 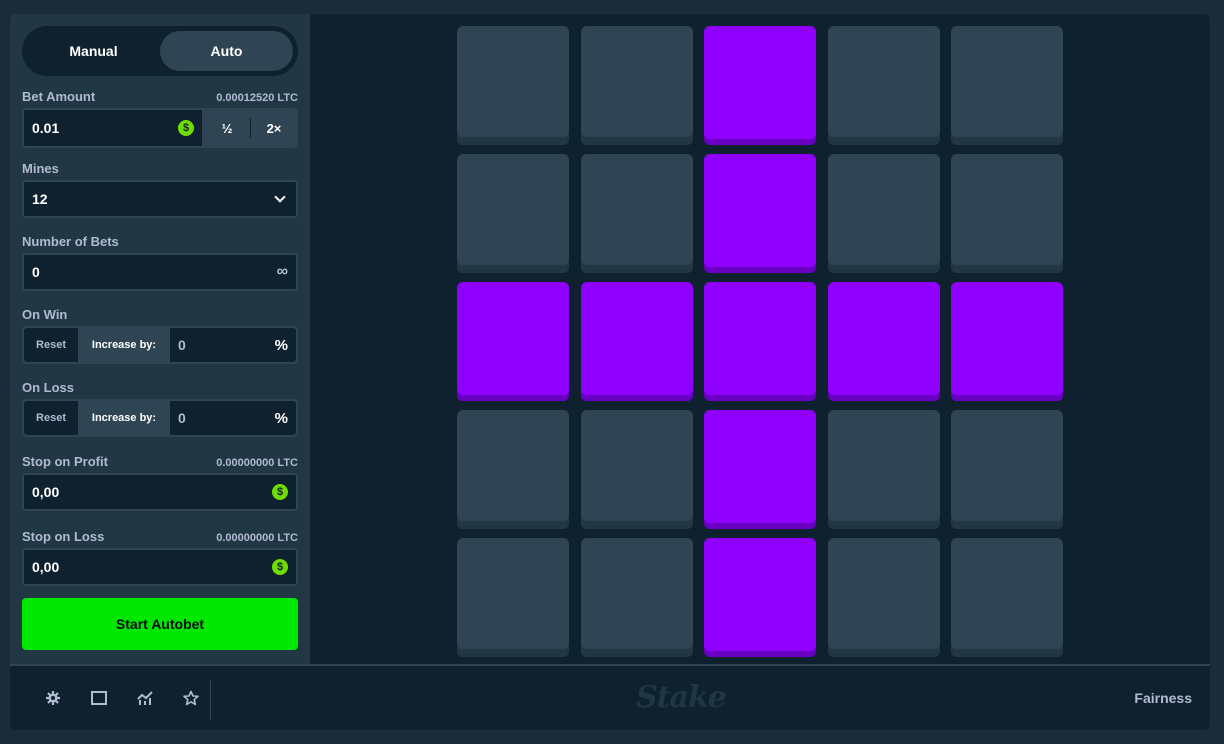 I want to click on footer-bar: Stake Fairness, so click(x=610, y=697).